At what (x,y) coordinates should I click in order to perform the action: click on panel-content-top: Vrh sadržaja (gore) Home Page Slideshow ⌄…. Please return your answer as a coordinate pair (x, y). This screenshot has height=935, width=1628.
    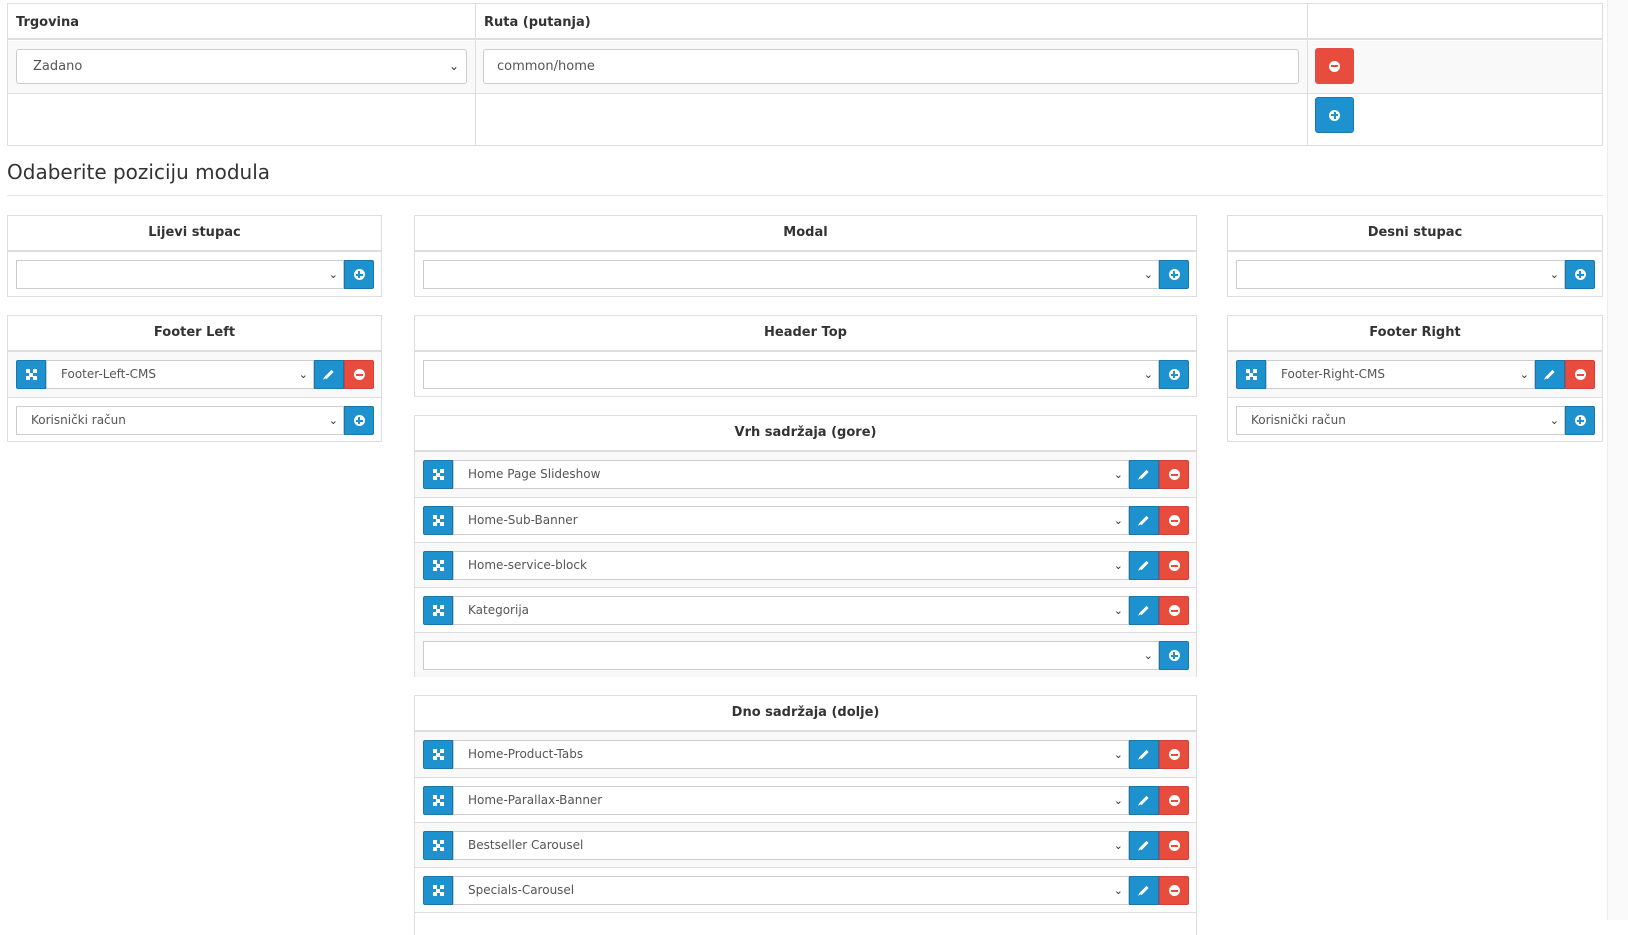
    Looking at the image, I should click on (805, 546).